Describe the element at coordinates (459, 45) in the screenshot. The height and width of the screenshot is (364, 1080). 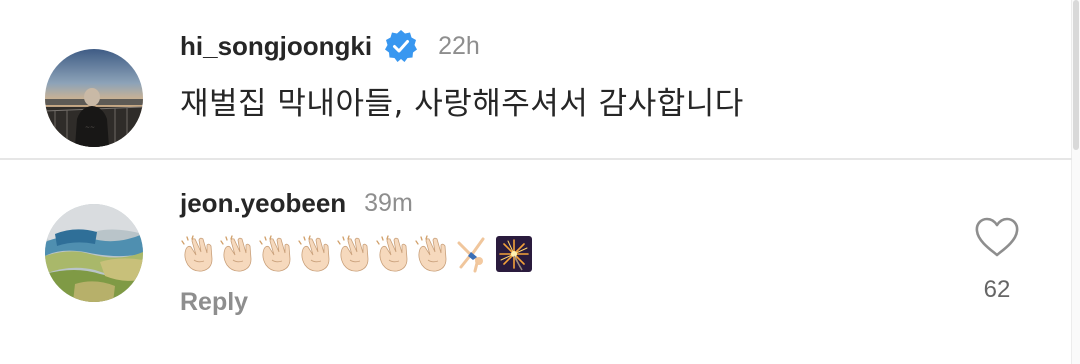
I see `timestamp: 22h` at that location.